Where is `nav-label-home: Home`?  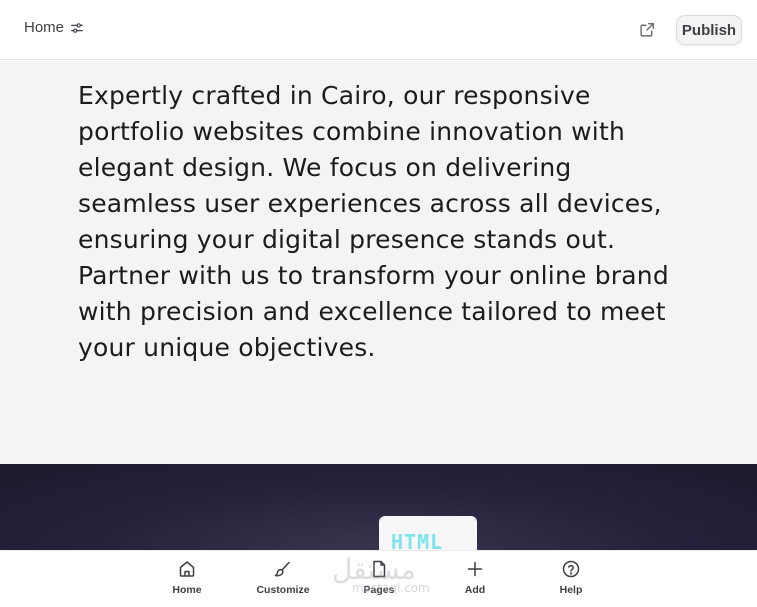 nav-label-home: Home is located at coordinates (187, 590).